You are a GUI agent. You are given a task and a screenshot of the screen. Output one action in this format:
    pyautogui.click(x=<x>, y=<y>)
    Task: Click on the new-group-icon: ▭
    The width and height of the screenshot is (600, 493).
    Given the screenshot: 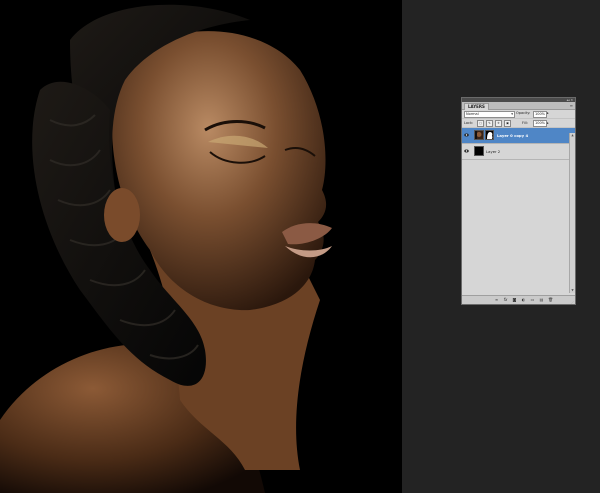 What is the action you would take?
    pyautogui.click(x=532, y=300)
    